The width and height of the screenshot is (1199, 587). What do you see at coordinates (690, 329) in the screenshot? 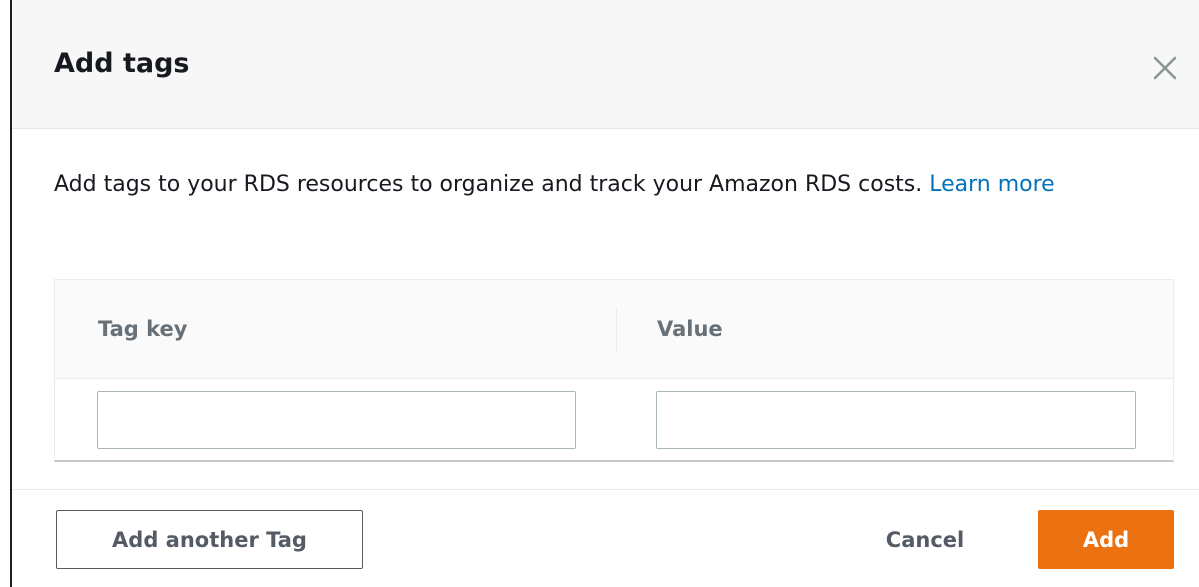
I see `column-header-value: Value` at bounding box center [690, 329].